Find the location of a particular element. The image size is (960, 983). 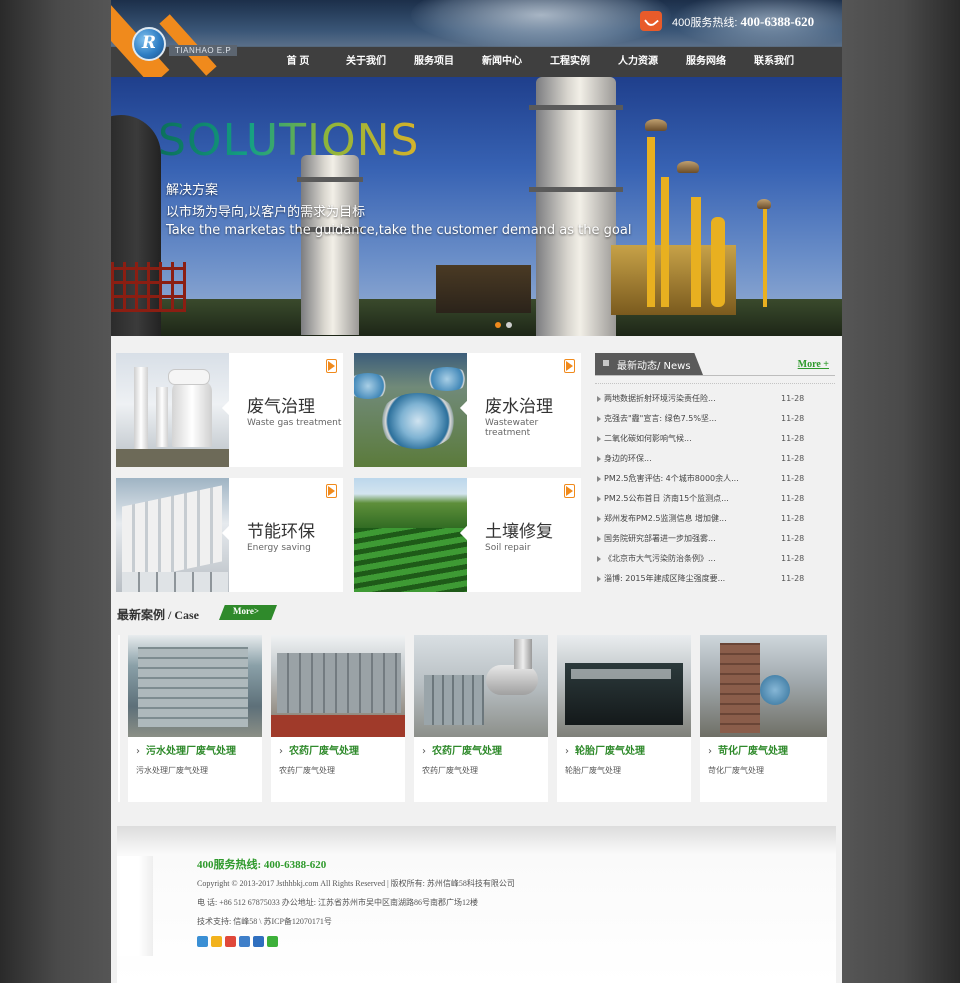

main-nav: 首 页 关于我们 服务项目 新闻中心 工程实例 人力资源 服务网络 联系我们 is located at coordinates (536, 62).